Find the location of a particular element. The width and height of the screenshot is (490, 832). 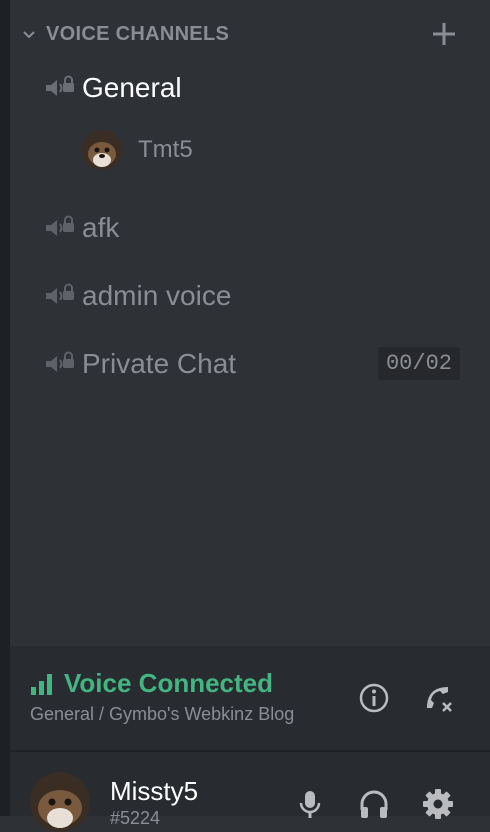

user-limit-badge: 00/02 is located at coordinates (418, 363).